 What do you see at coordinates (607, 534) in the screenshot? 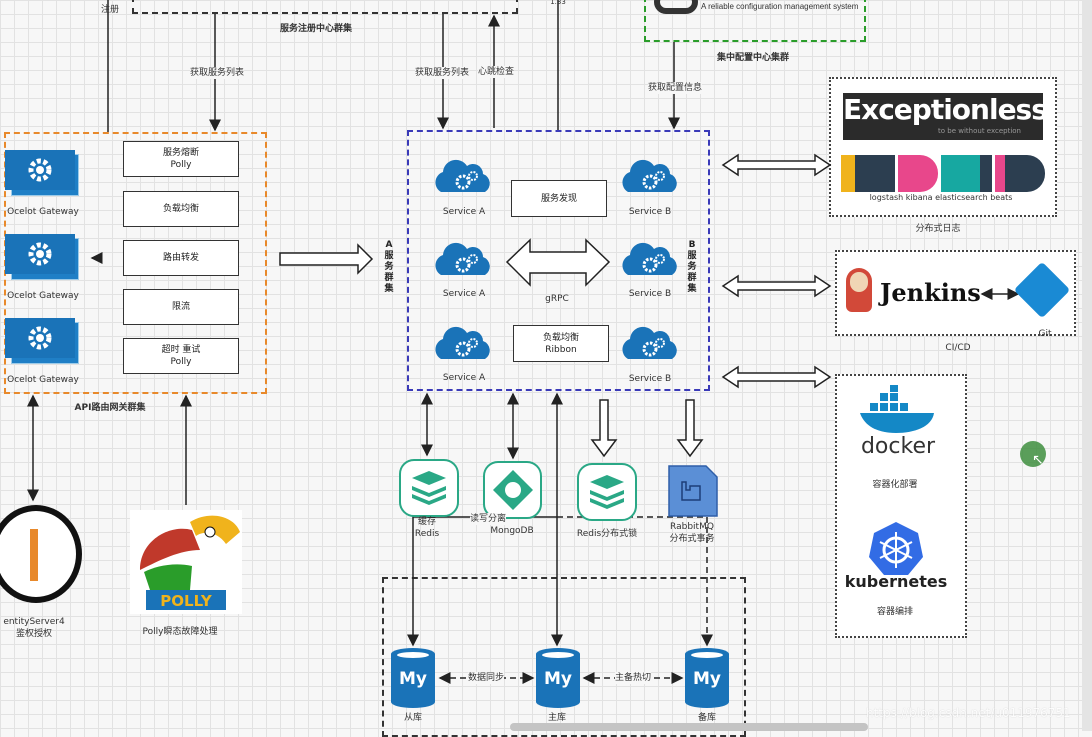
I see `redis-lock-label: Redis分布式锁` at bounding box center [607, 534].